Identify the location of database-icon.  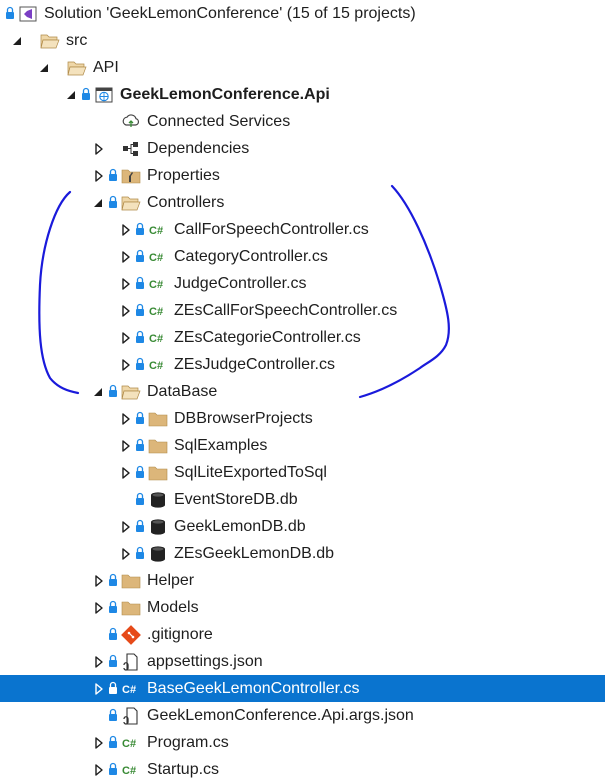
(158, 554).